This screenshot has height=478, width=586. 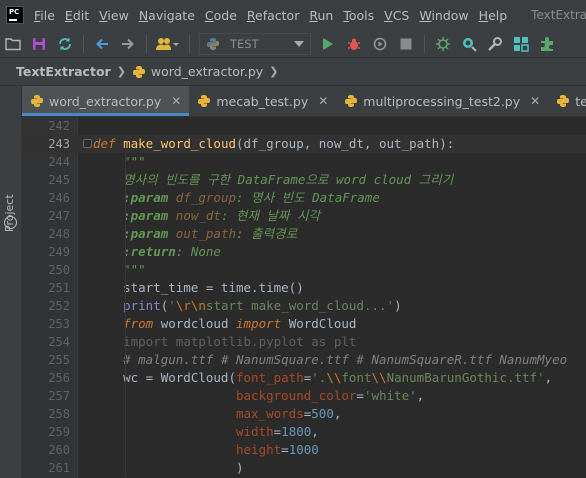 What do you see at coordinates (293, 72) in the screenshot?
I see `breadcrumb: TextExtractor ❯ word_extractor.py ❯` at bounding box center [293, 72].